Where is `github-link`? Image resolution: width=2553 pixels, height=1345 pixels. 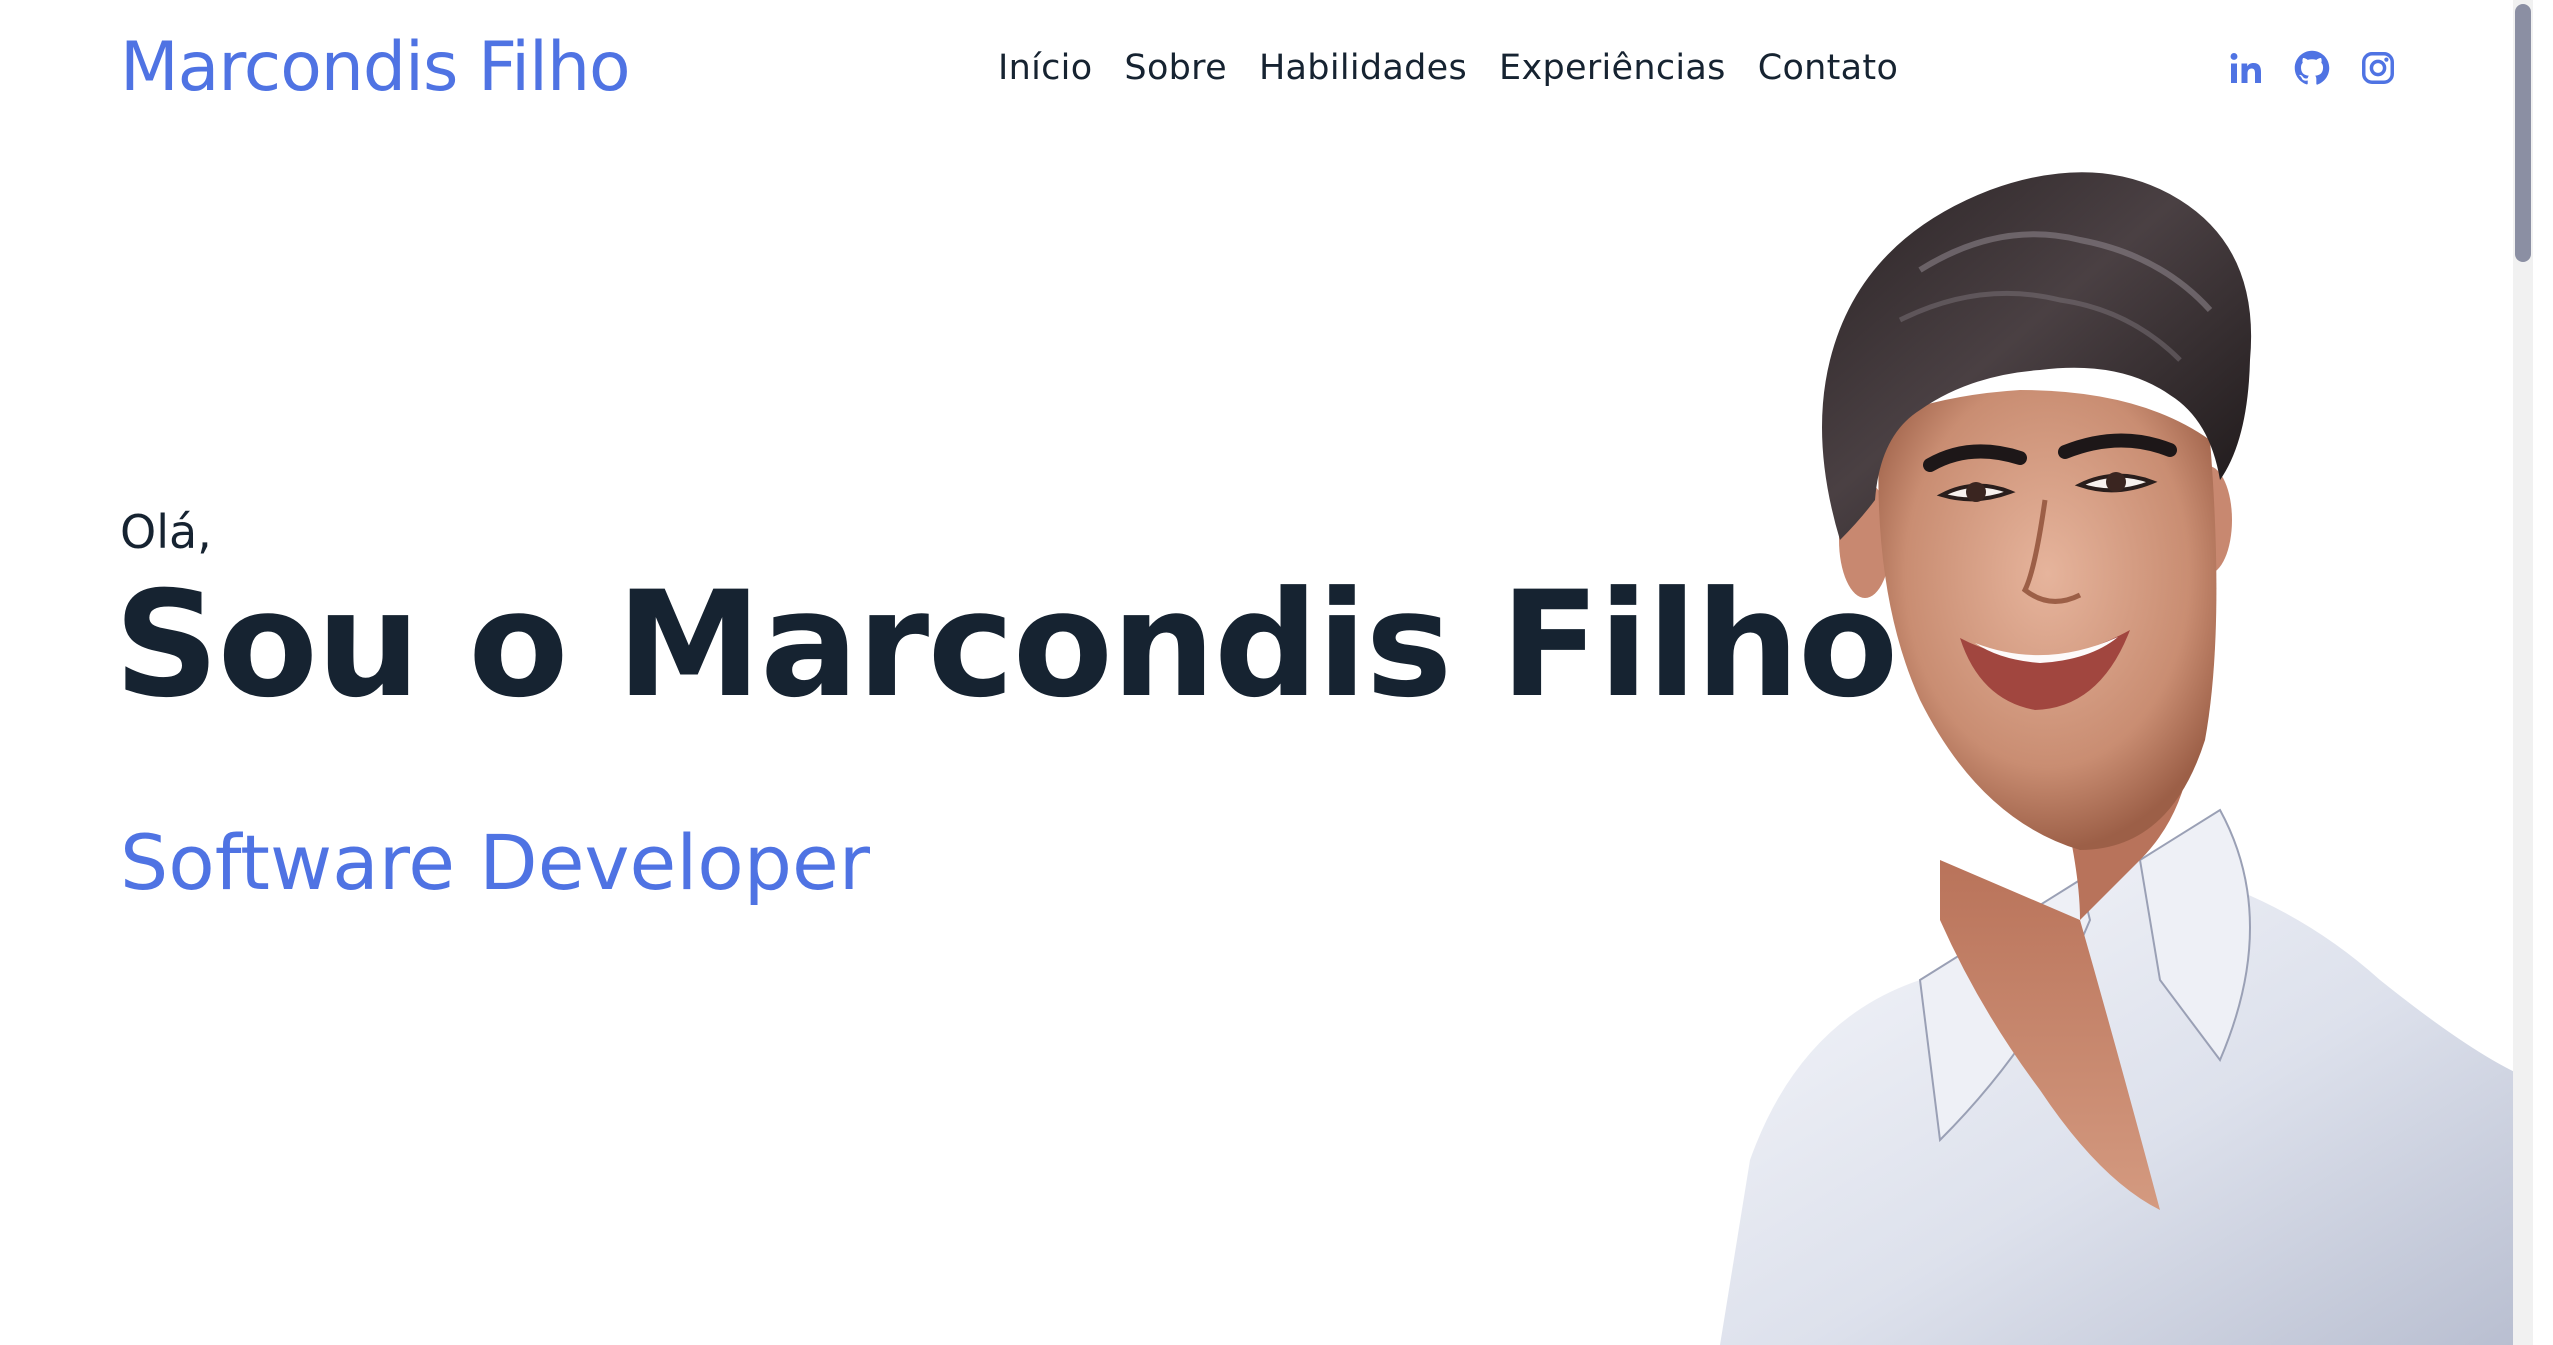 github-link is located at coordinates (2312, 68).